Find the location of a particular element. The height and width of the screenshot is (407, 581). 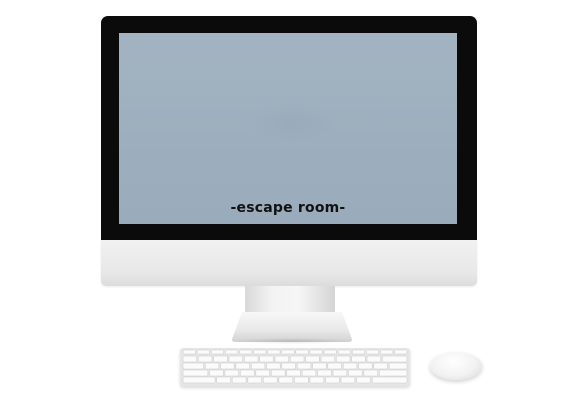

keyboard-keys is located at coordinates (295, 366).